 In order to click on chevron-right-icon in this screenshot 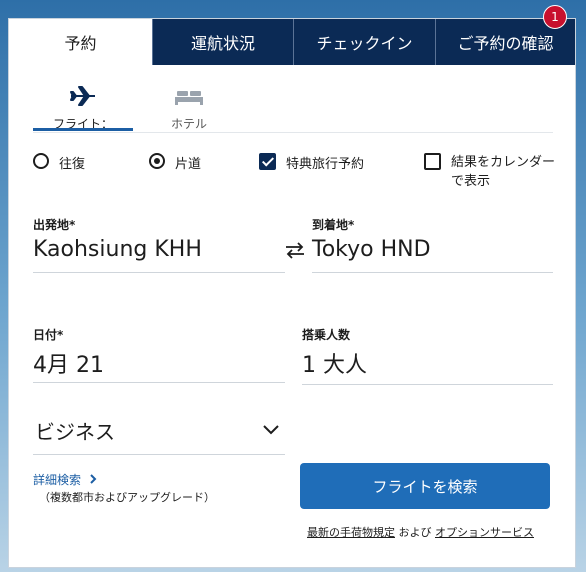, I will do `click(93, 479)`.